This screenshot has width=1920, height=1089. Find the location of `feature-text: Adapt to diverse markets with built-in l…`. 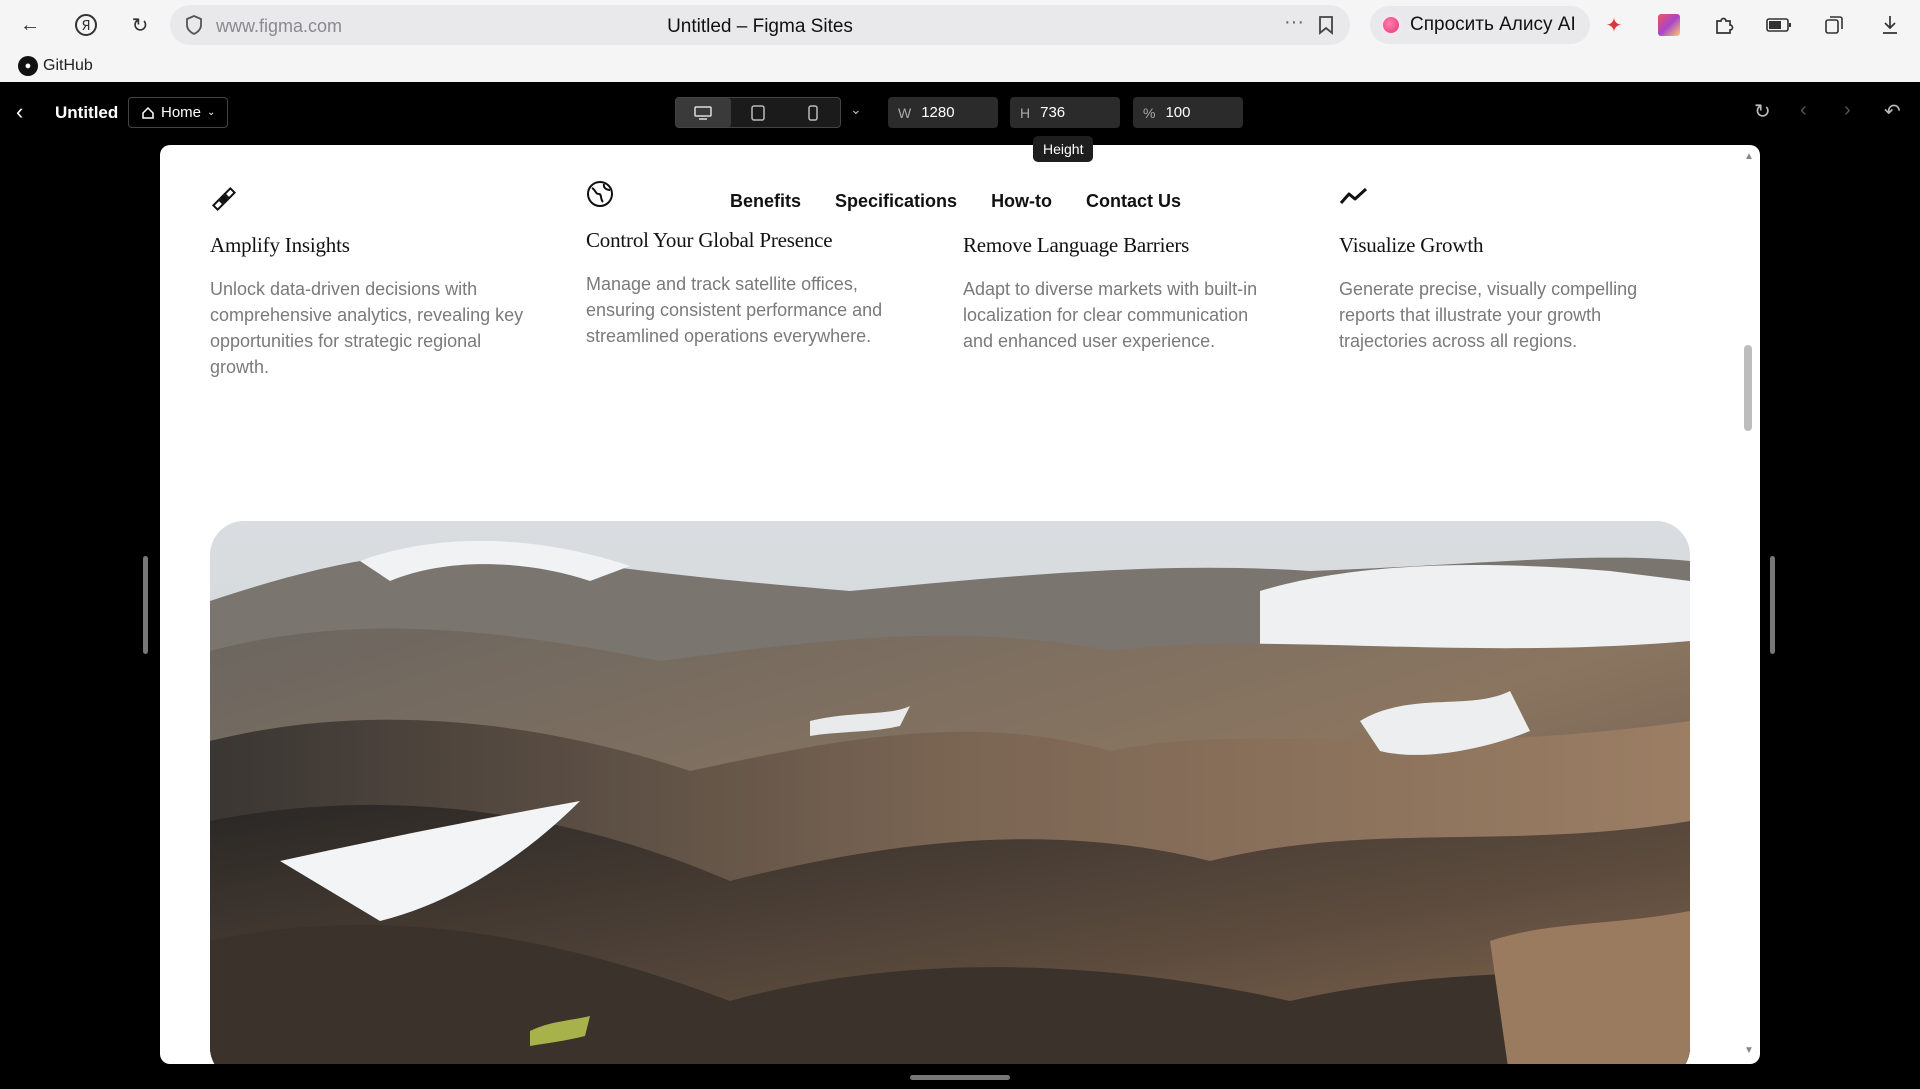

feature-text: Adapt to diverse markets with built-in l… is located at coordinates (1110, 315).